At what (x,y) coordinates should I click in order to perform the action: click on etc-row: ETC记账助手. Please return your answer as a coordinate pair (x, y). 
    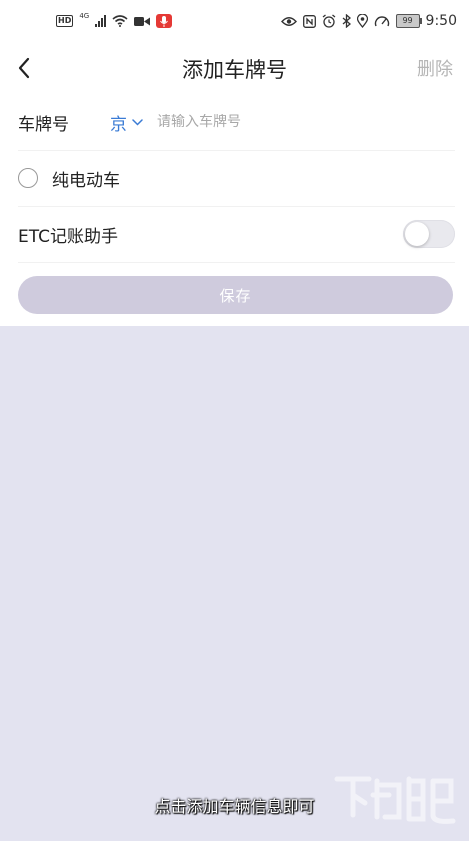
    Looking at the image, I should click on (236, 234).